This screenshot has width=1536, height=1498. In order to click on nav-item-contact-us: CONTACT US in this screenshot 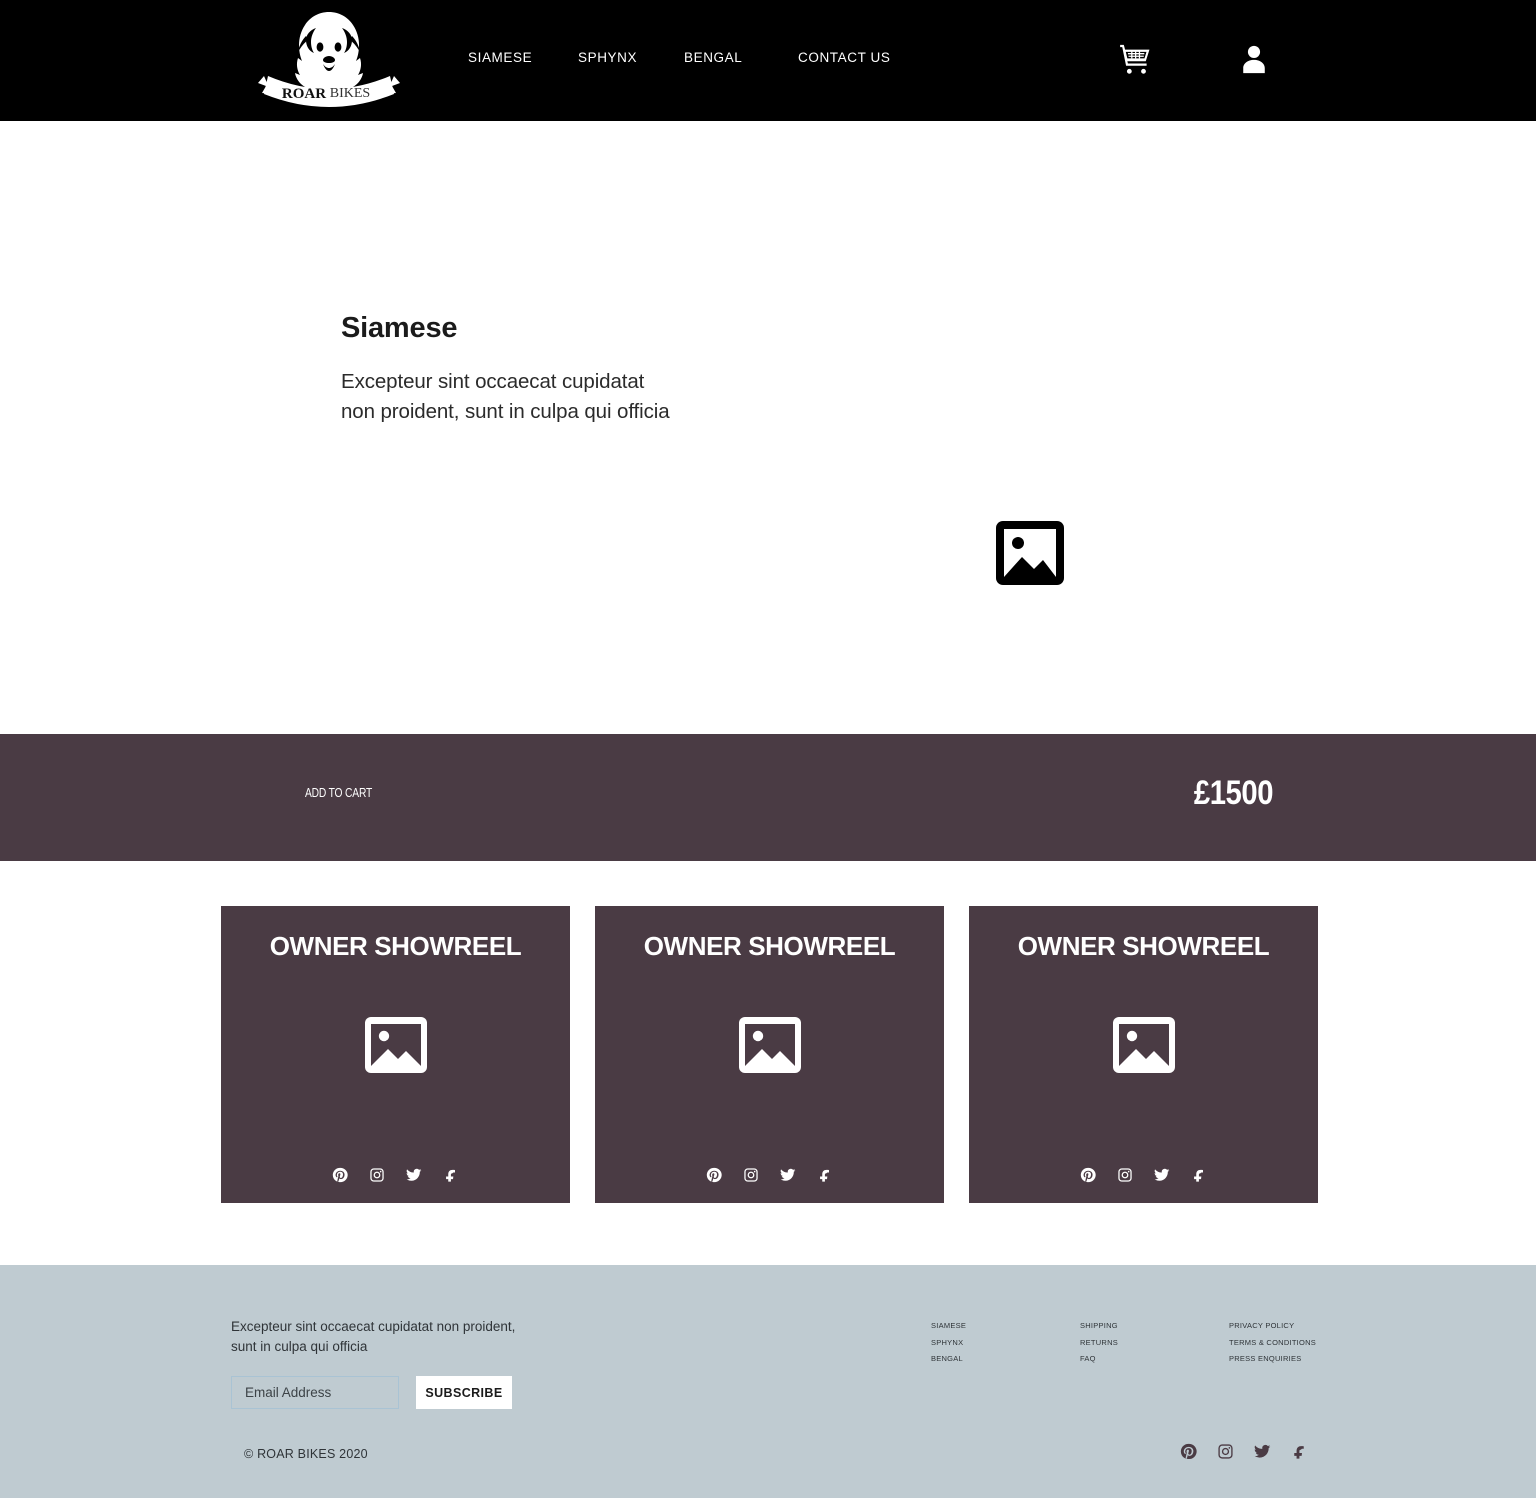, I will do `click(858, 57)`.